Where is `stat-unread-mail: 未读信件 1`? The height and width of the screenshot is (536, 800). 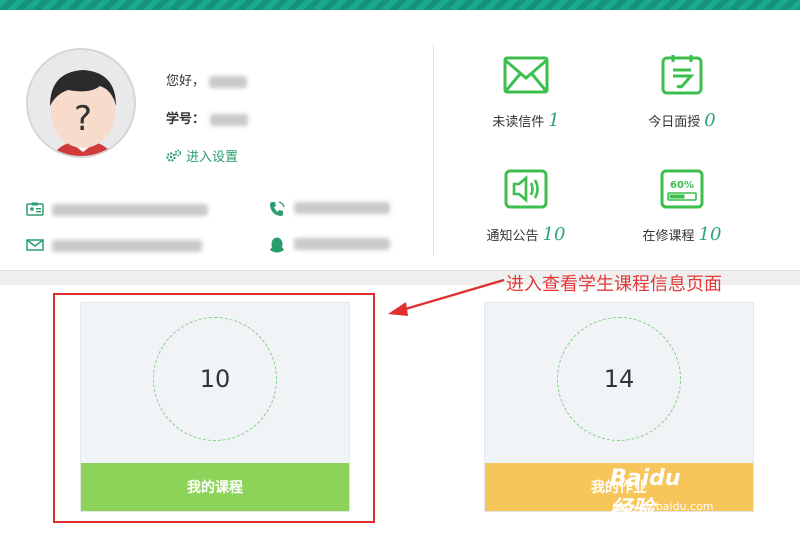
stat-unread-mail: 未读信件 1 is located at coordinates (526, 92).